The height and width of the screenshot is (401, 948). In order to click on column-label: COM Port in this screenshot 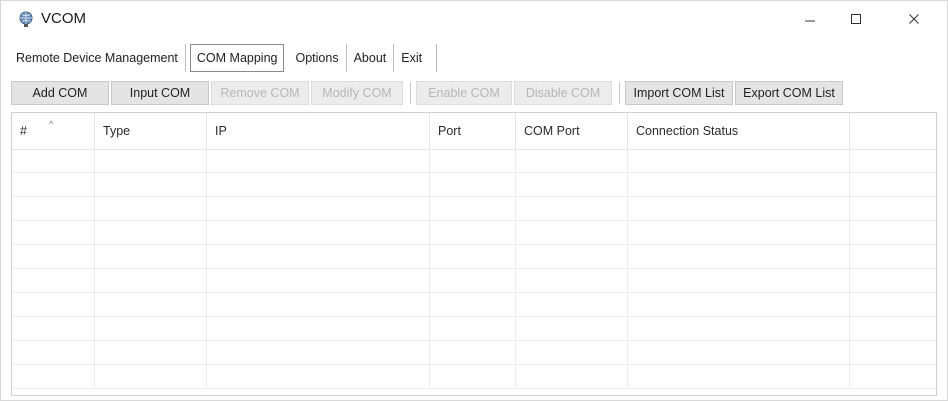, I will do `click(552, 131)`.